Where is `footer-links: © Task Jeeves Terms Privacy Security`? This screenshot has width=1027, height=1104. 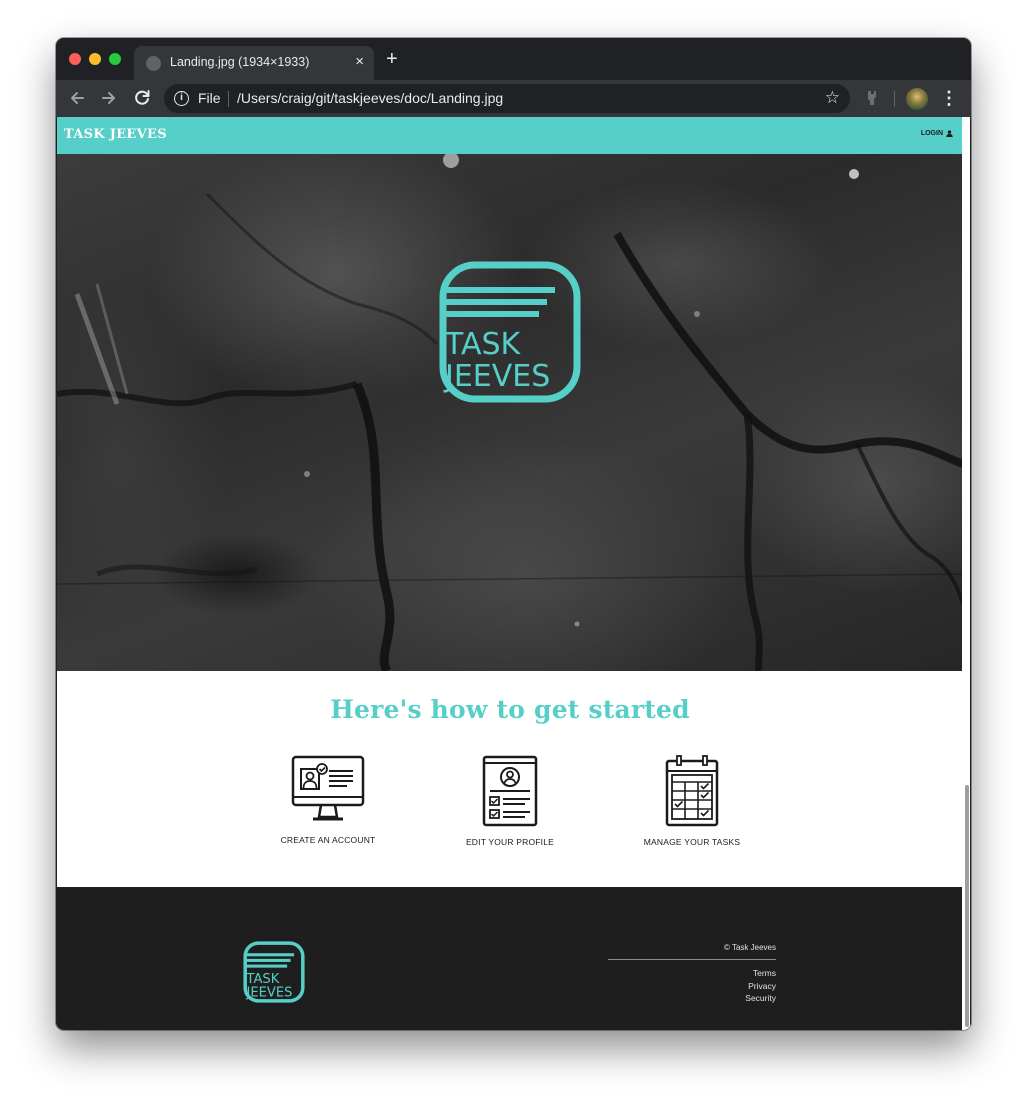
footer-links: © Task Jeeves Terms Privacy Security is located at coordinates (692, 974).